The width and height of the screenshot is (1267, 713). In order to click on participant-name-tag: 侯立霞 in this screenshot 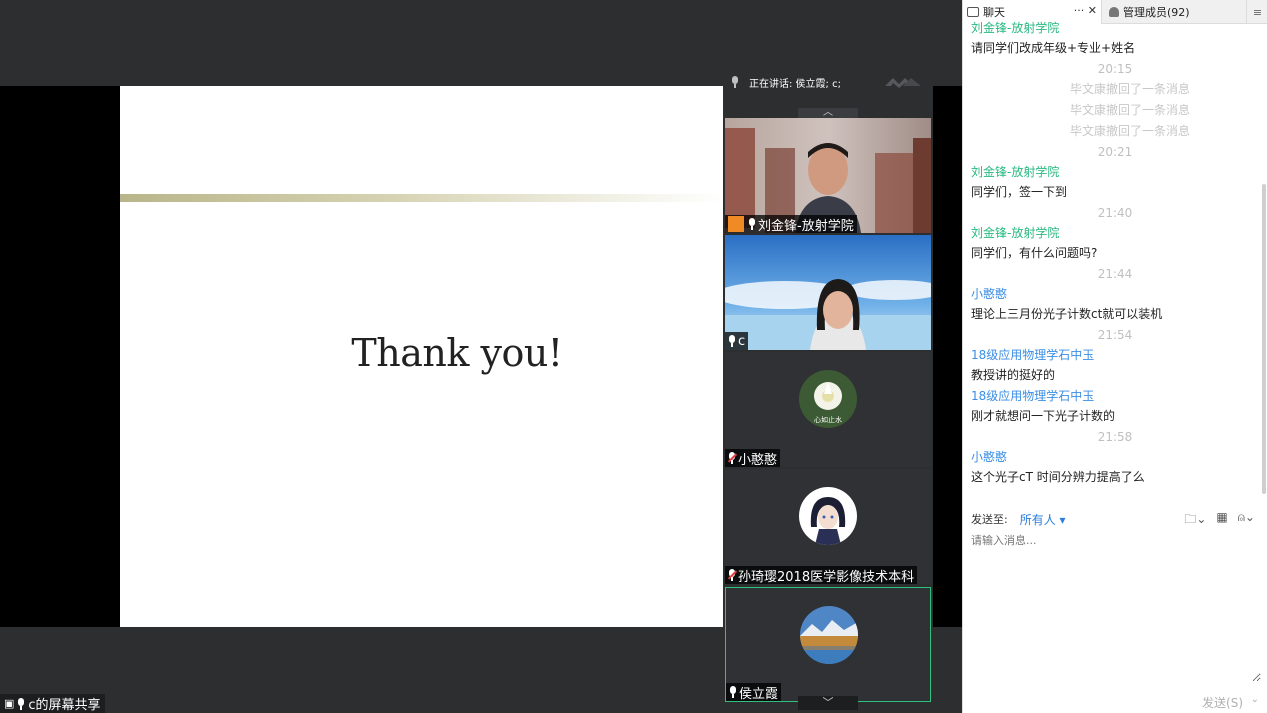, I will do `click(754, 692)`.